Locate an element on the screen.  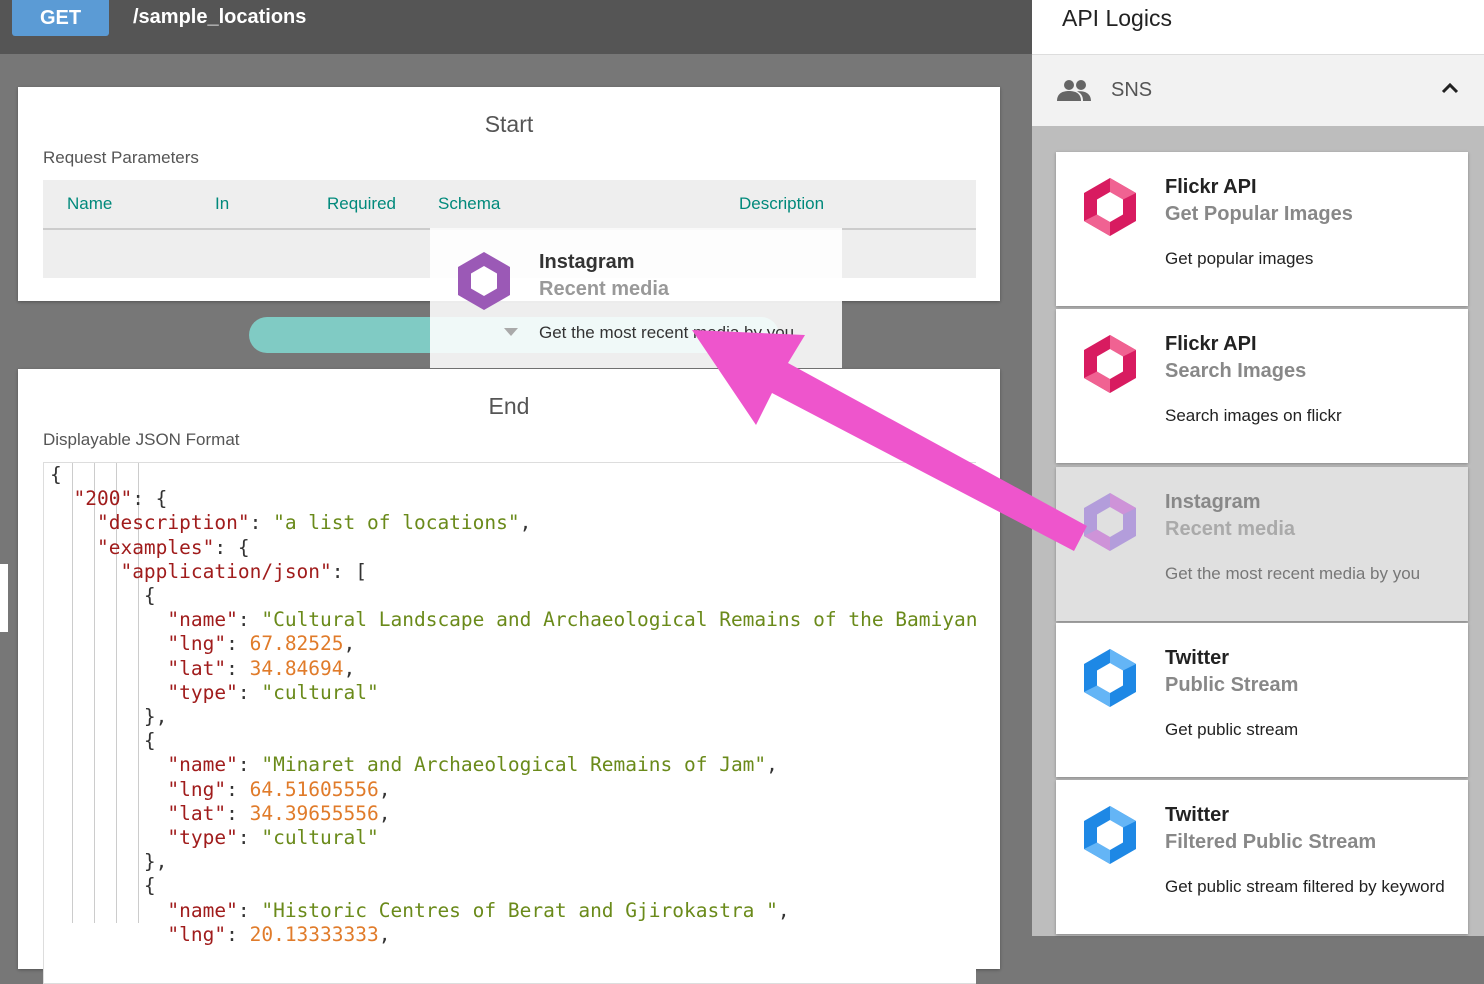
panel-title: API Logics is located at coordinates (1117, 18).